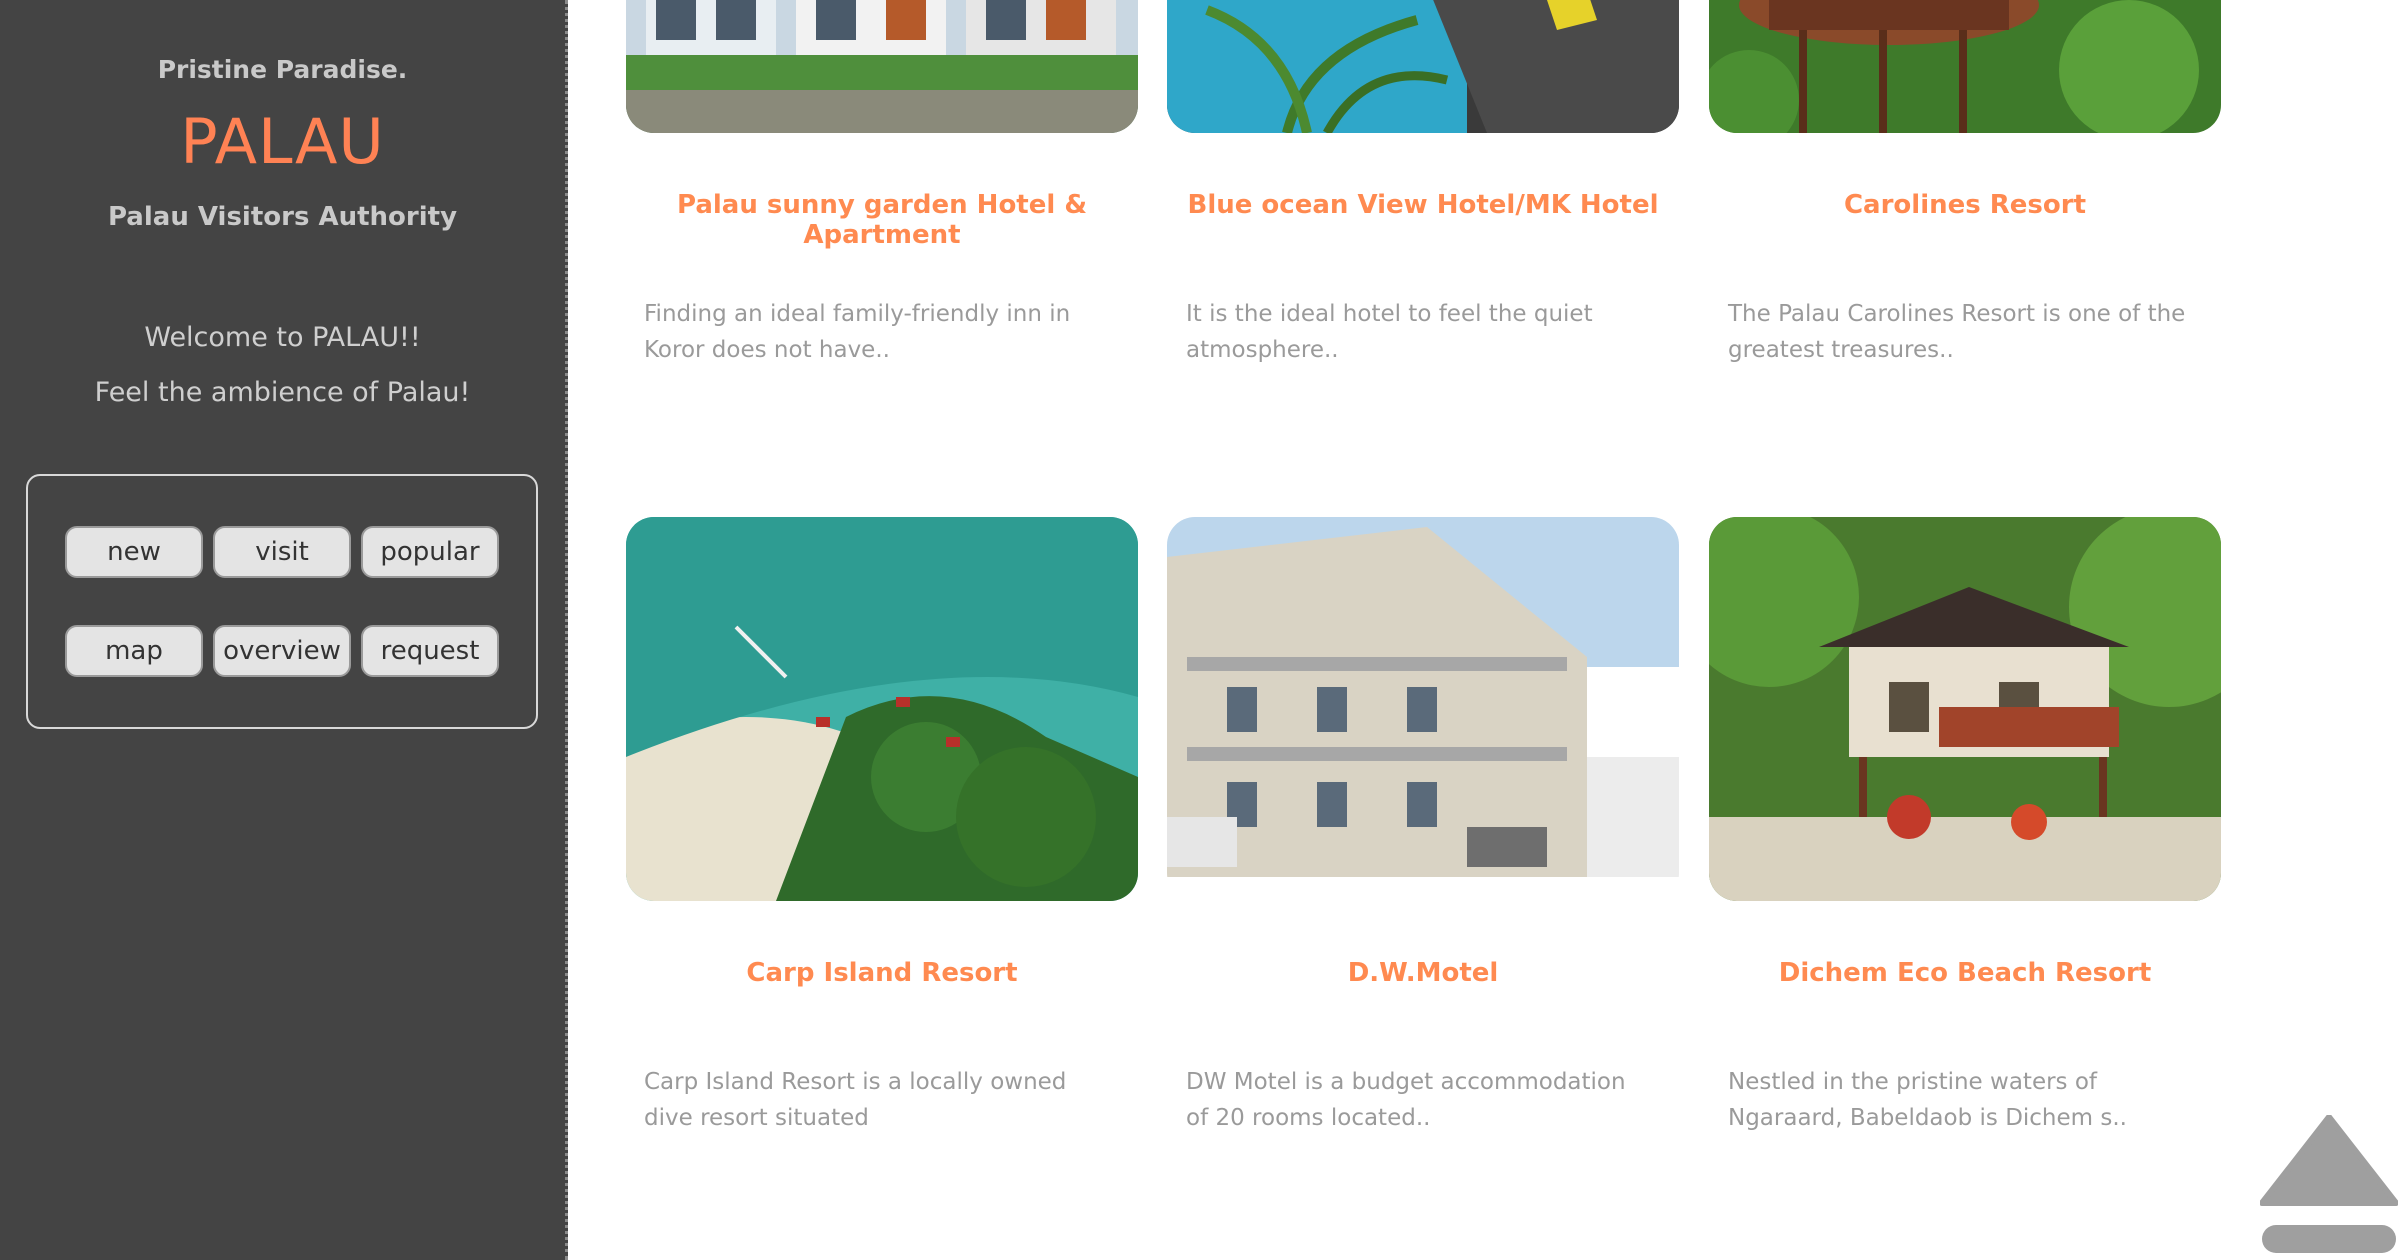  I want to click on hotel-name: Blue ocean View Hotel/MK Hotel, so click(1423, 205).